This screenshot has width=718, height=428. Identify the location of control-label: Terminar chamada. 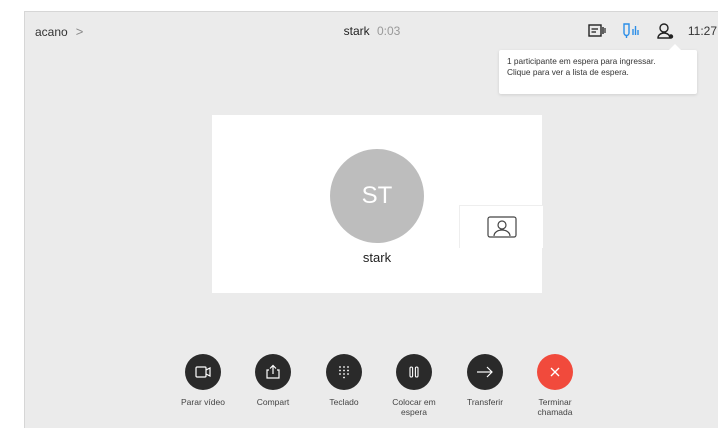
(555, 407).